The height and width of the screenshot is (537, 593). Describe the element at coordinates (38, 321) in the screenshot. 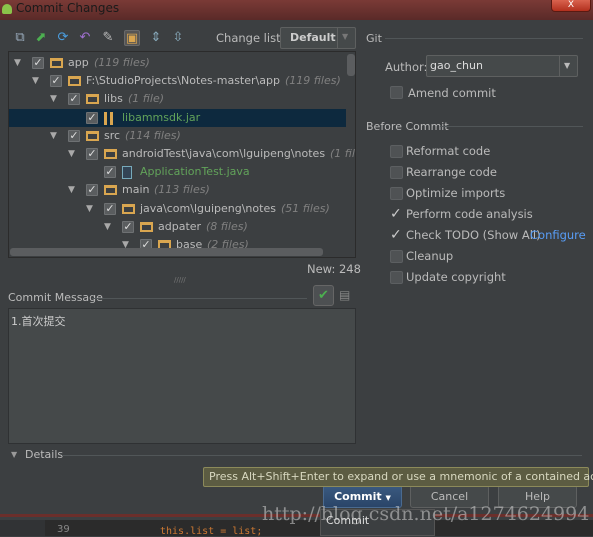

I see `commit-message-text: 1.首次提交` at that location.